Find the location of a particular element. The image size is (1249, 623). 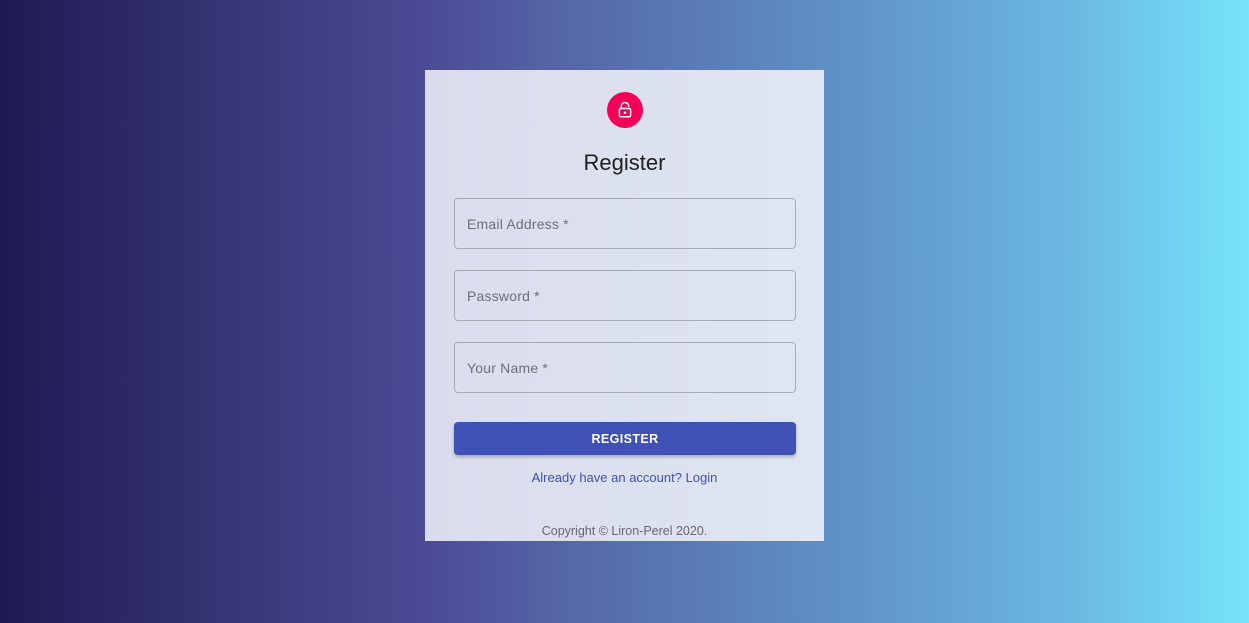

password-input is located at coordinates (625, 295).